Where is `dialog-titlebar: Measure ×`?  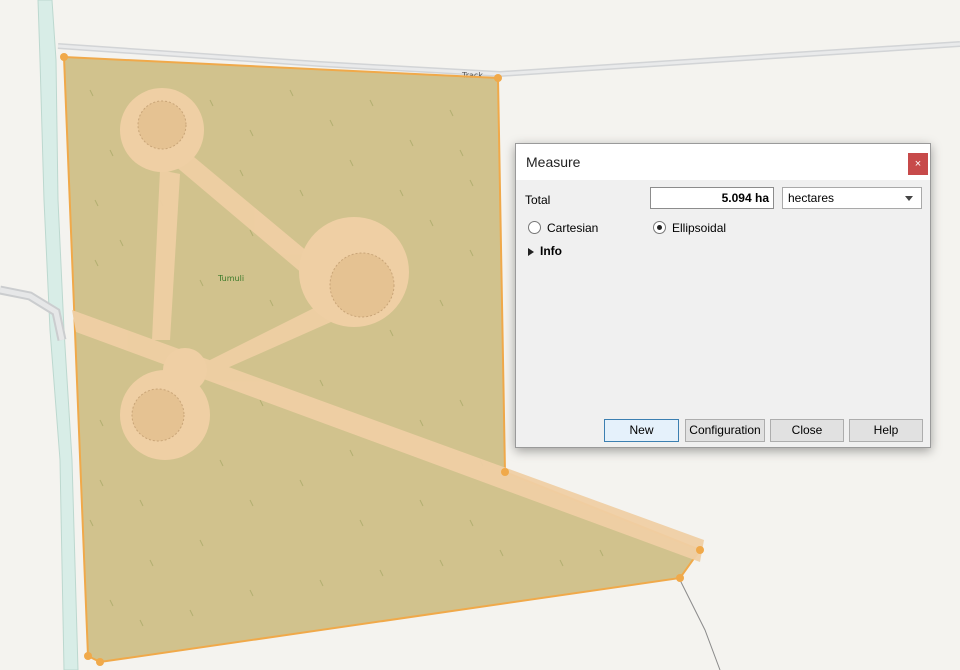 dialog-titlebar: Measure × is located at coordinates (723, 162).